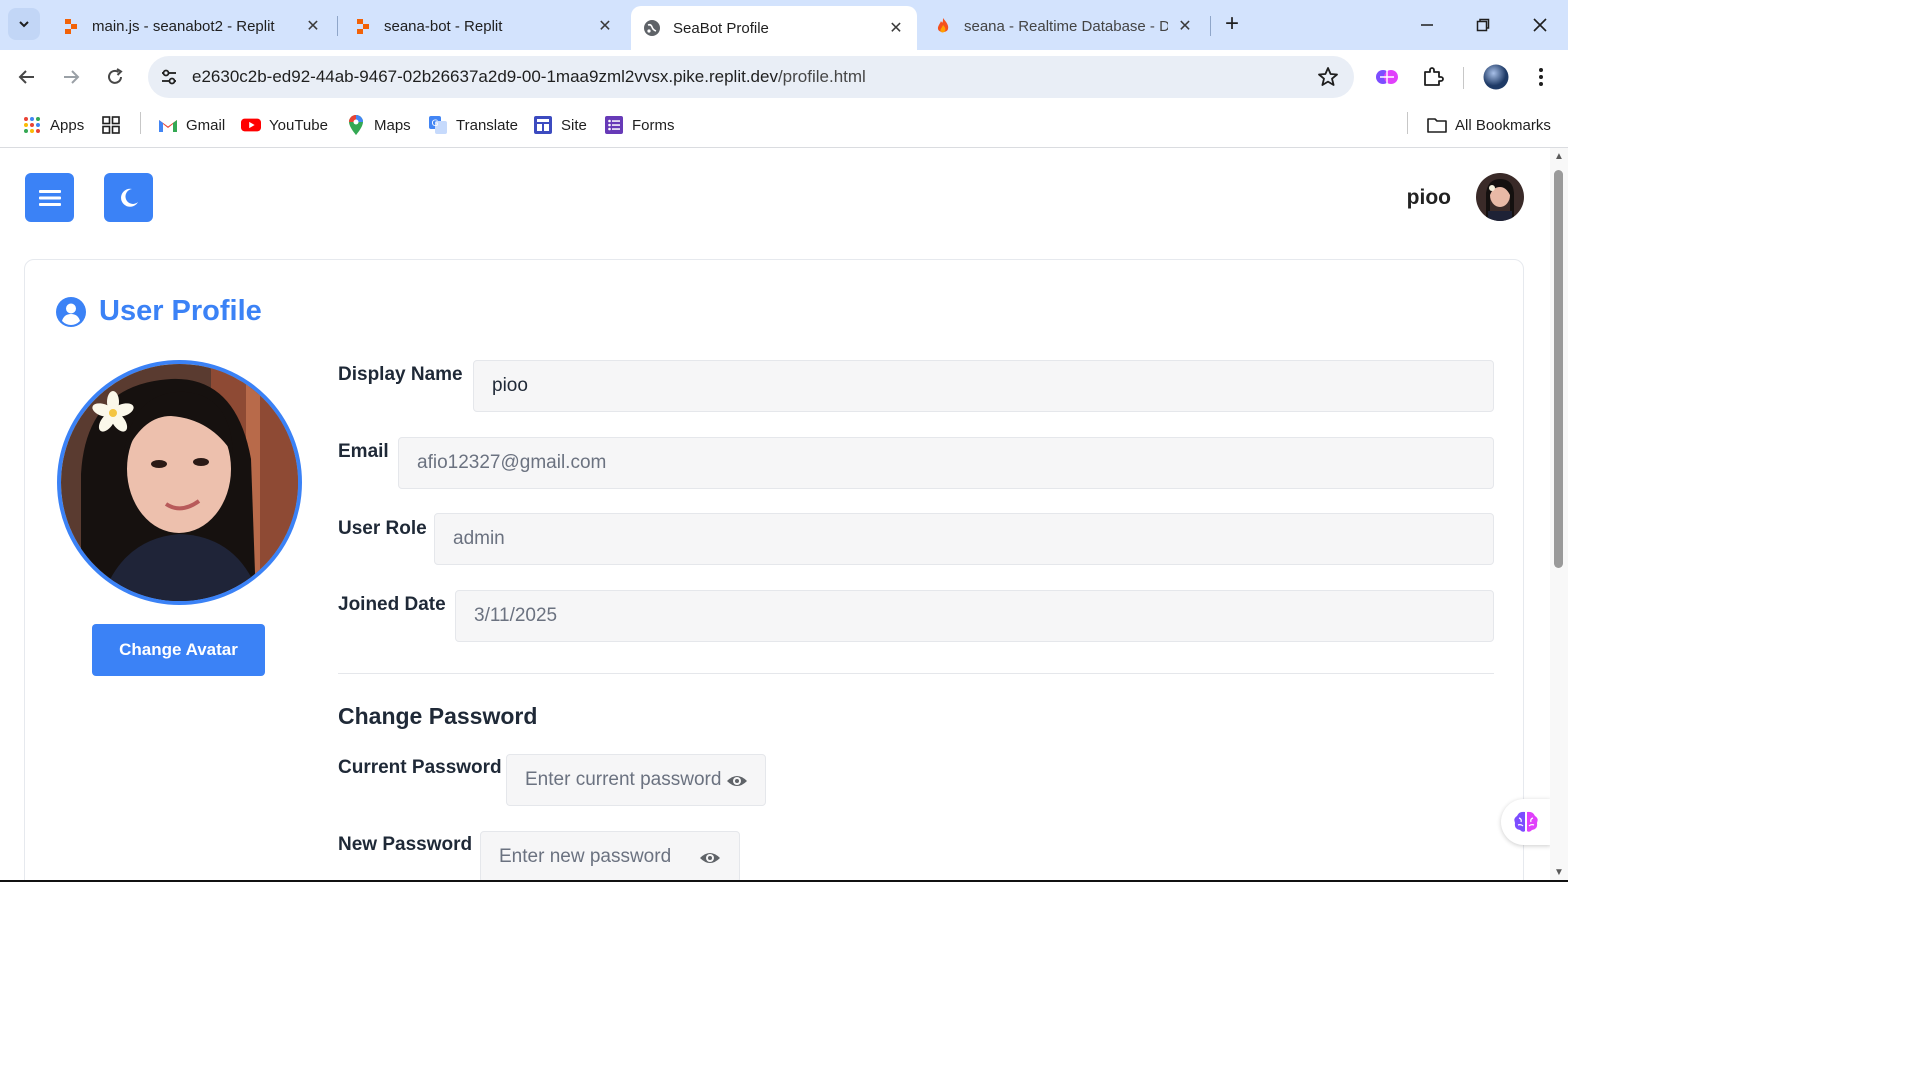  What do you see at coordinates (67, 125) in the screenshot?
I see `bookmark-label: Apps` at bounding box center [67, 125].